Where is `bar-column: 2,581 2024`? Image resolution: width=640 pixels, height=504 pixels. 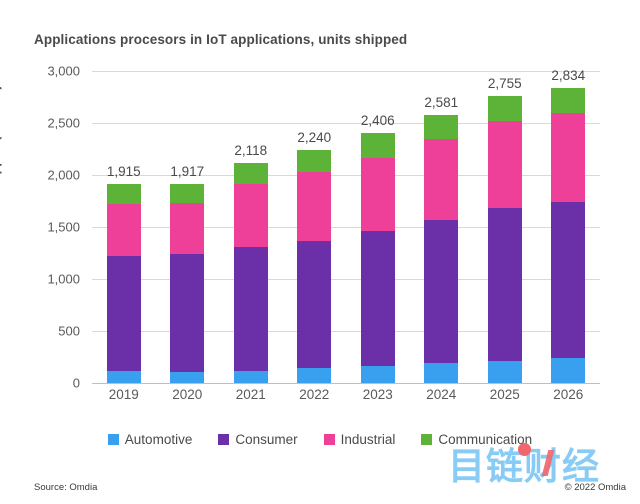
bar-column: 2,581 2024 is located at coordinates (442, 236).